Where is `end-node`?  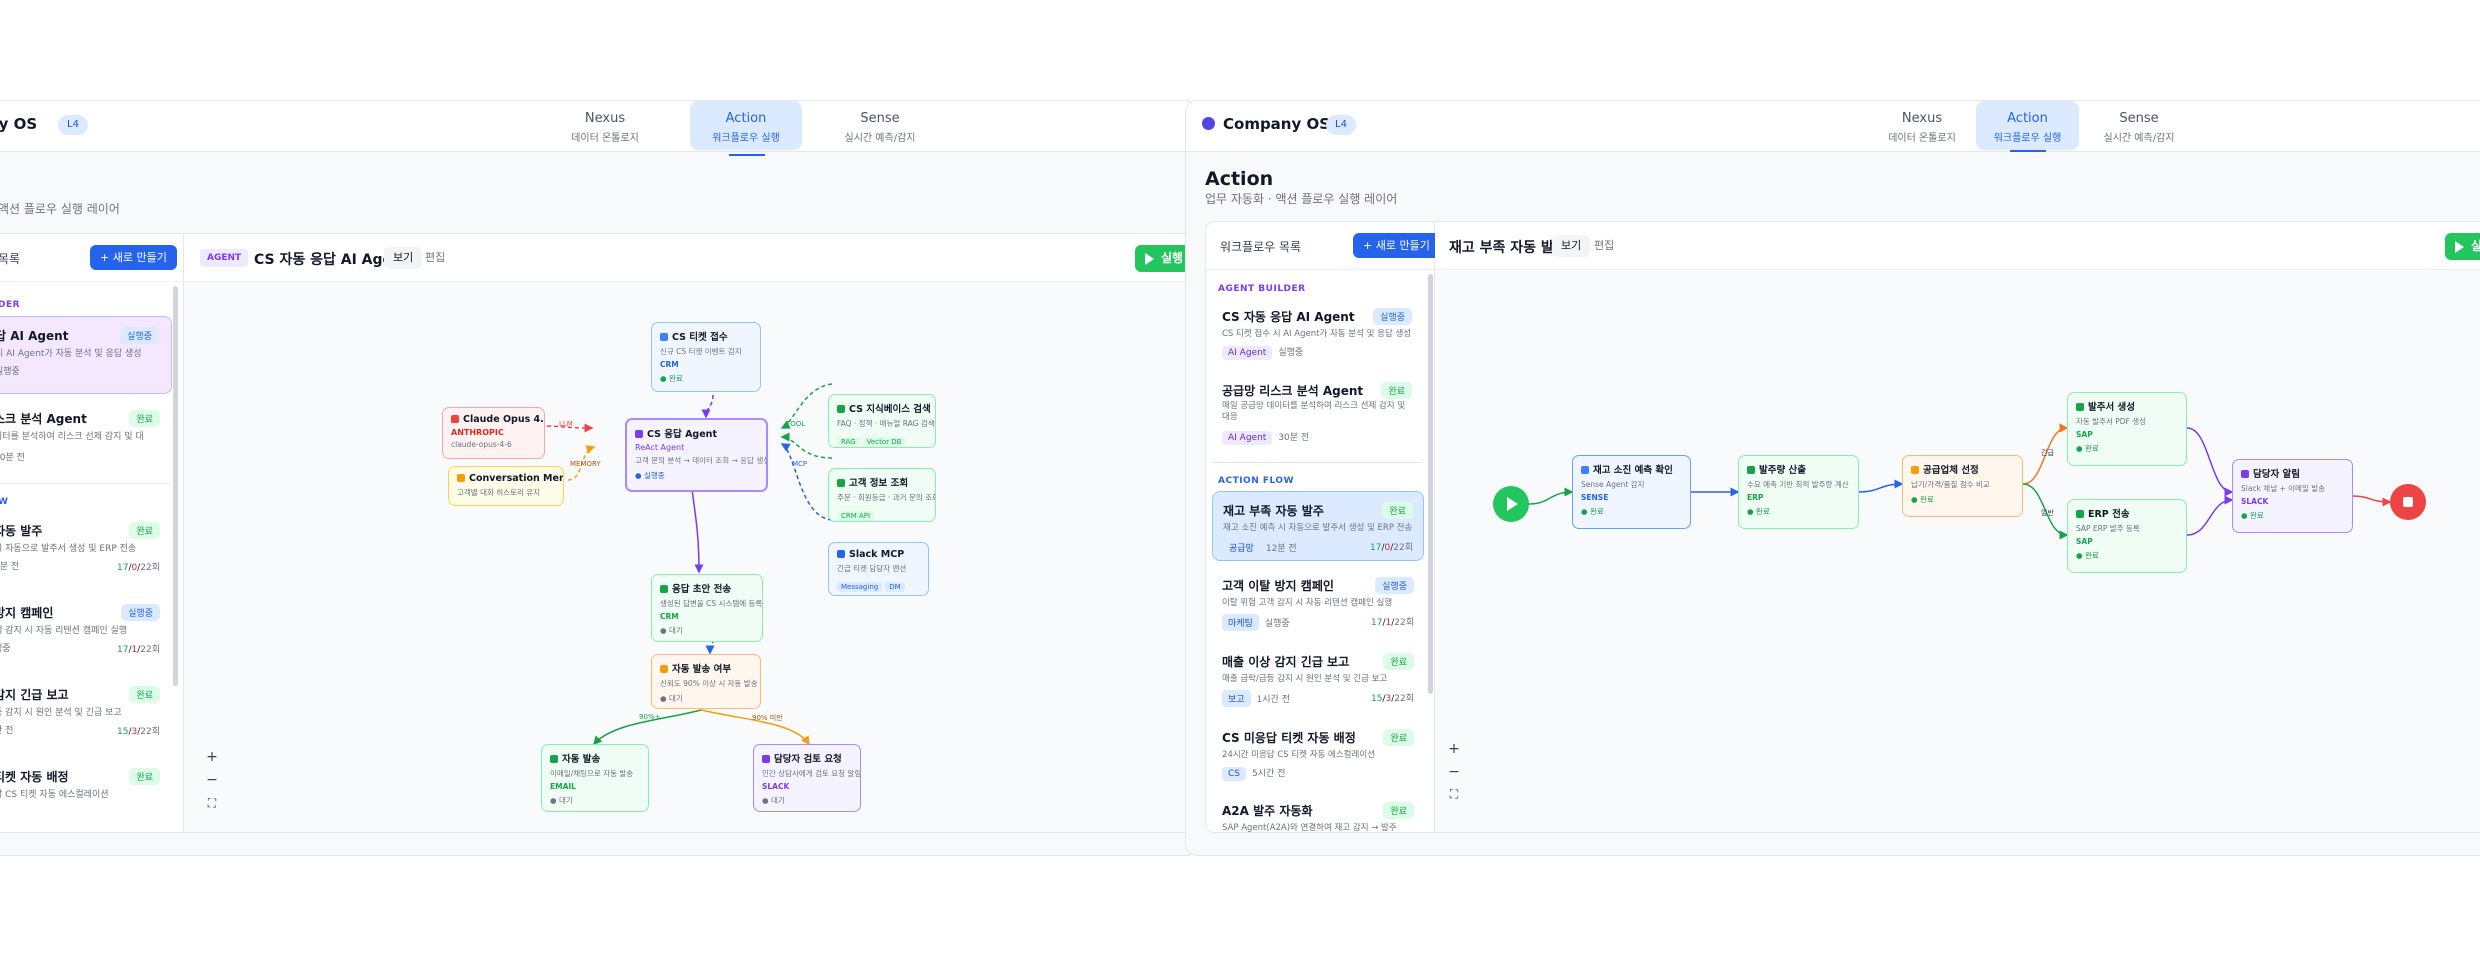 end-node is located at coordinates (2408, 502).